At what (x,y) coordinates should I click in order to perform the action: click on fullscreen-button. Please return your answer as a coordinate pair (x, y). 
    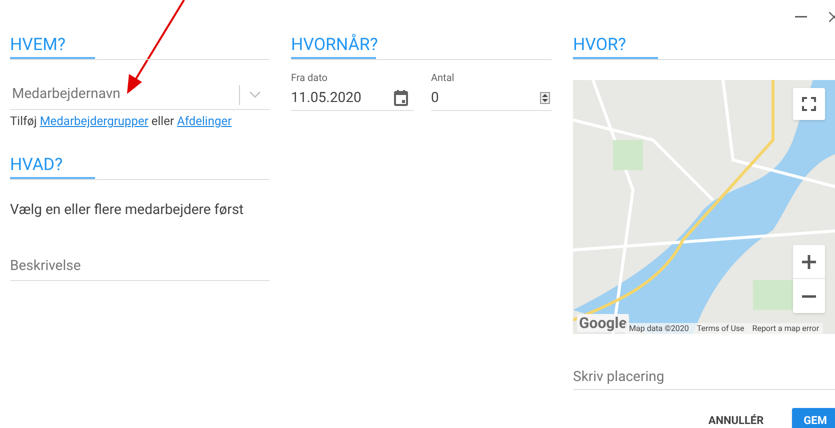
    Looking at the image, I should click on (809, 104).